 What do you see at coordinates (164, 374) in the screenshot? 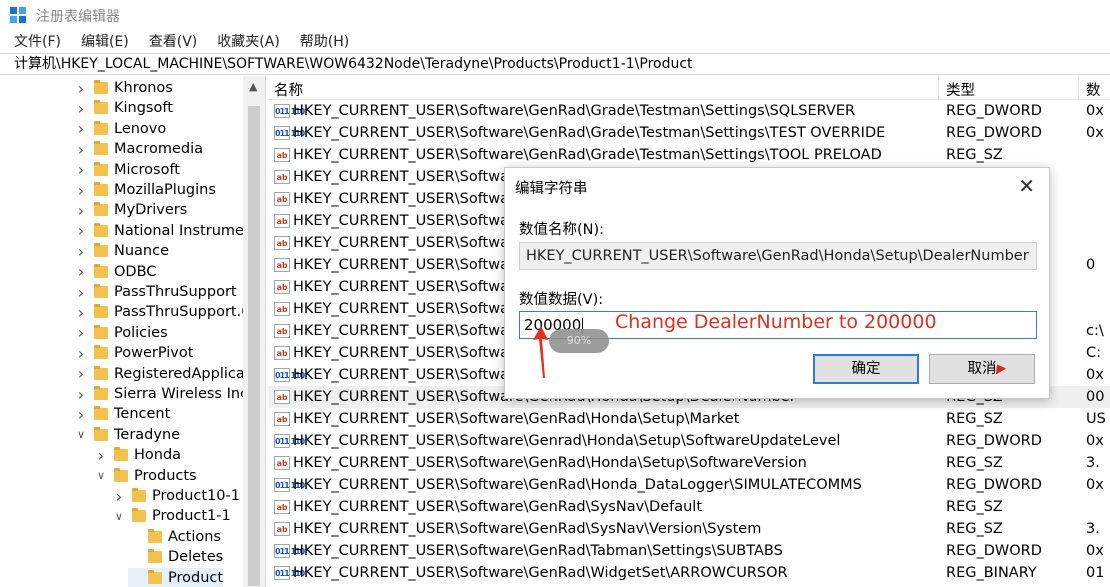
I see `tree-item: › RegisteredApplicati` at bounding box center [164, 374].